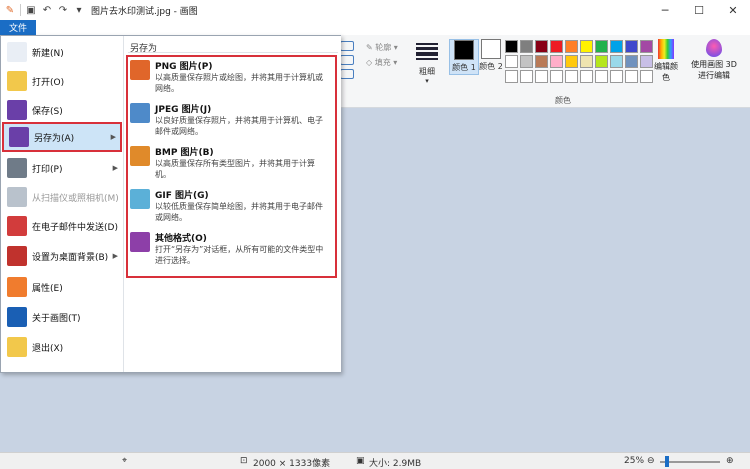  I want to click on menu-item-checkmark: 属性(E), so click(62, 287).